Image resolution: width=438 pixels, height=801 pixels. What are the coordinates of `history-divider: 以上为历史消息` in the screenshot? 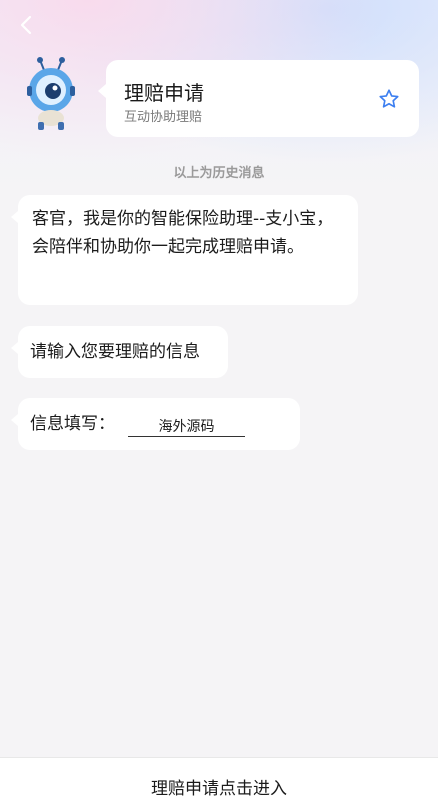 It's located at (219, 173).